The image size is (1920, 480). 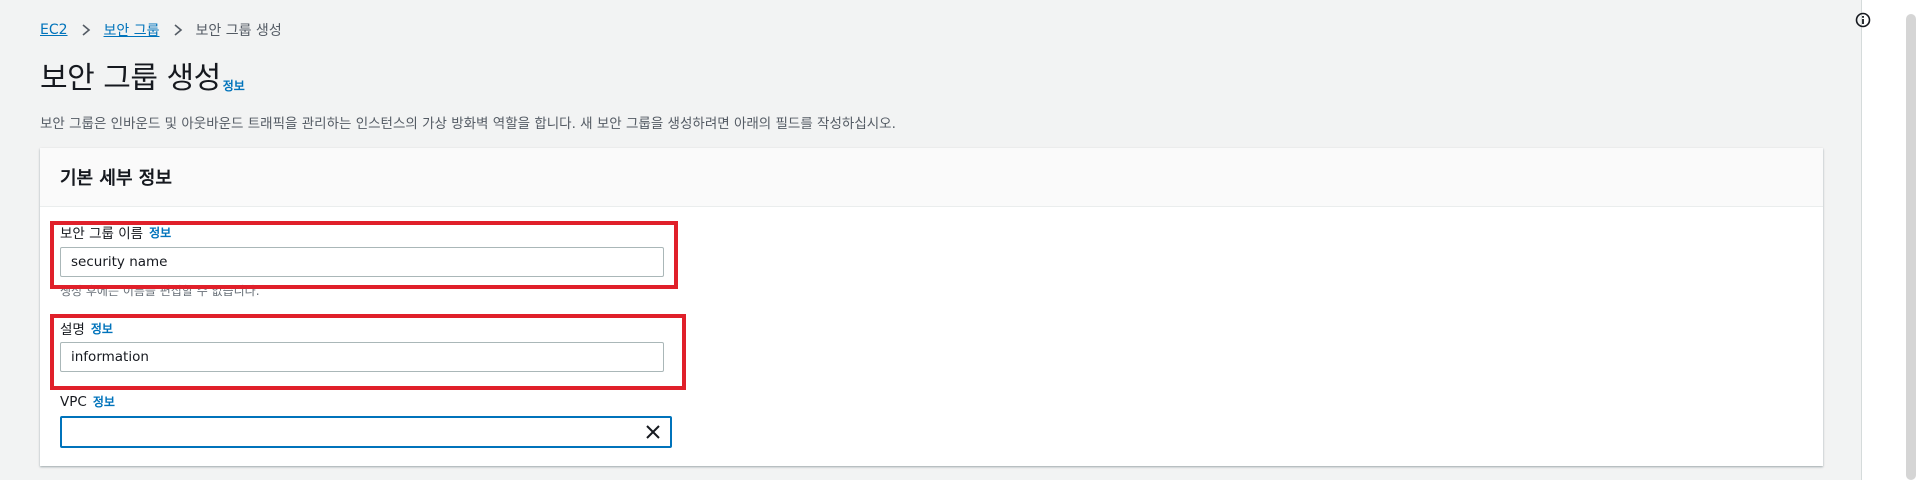 What do you see at coordinates (102, 328) in the screenshot?
I see `description-info-link: 정보` at bounding box center [102, 328].